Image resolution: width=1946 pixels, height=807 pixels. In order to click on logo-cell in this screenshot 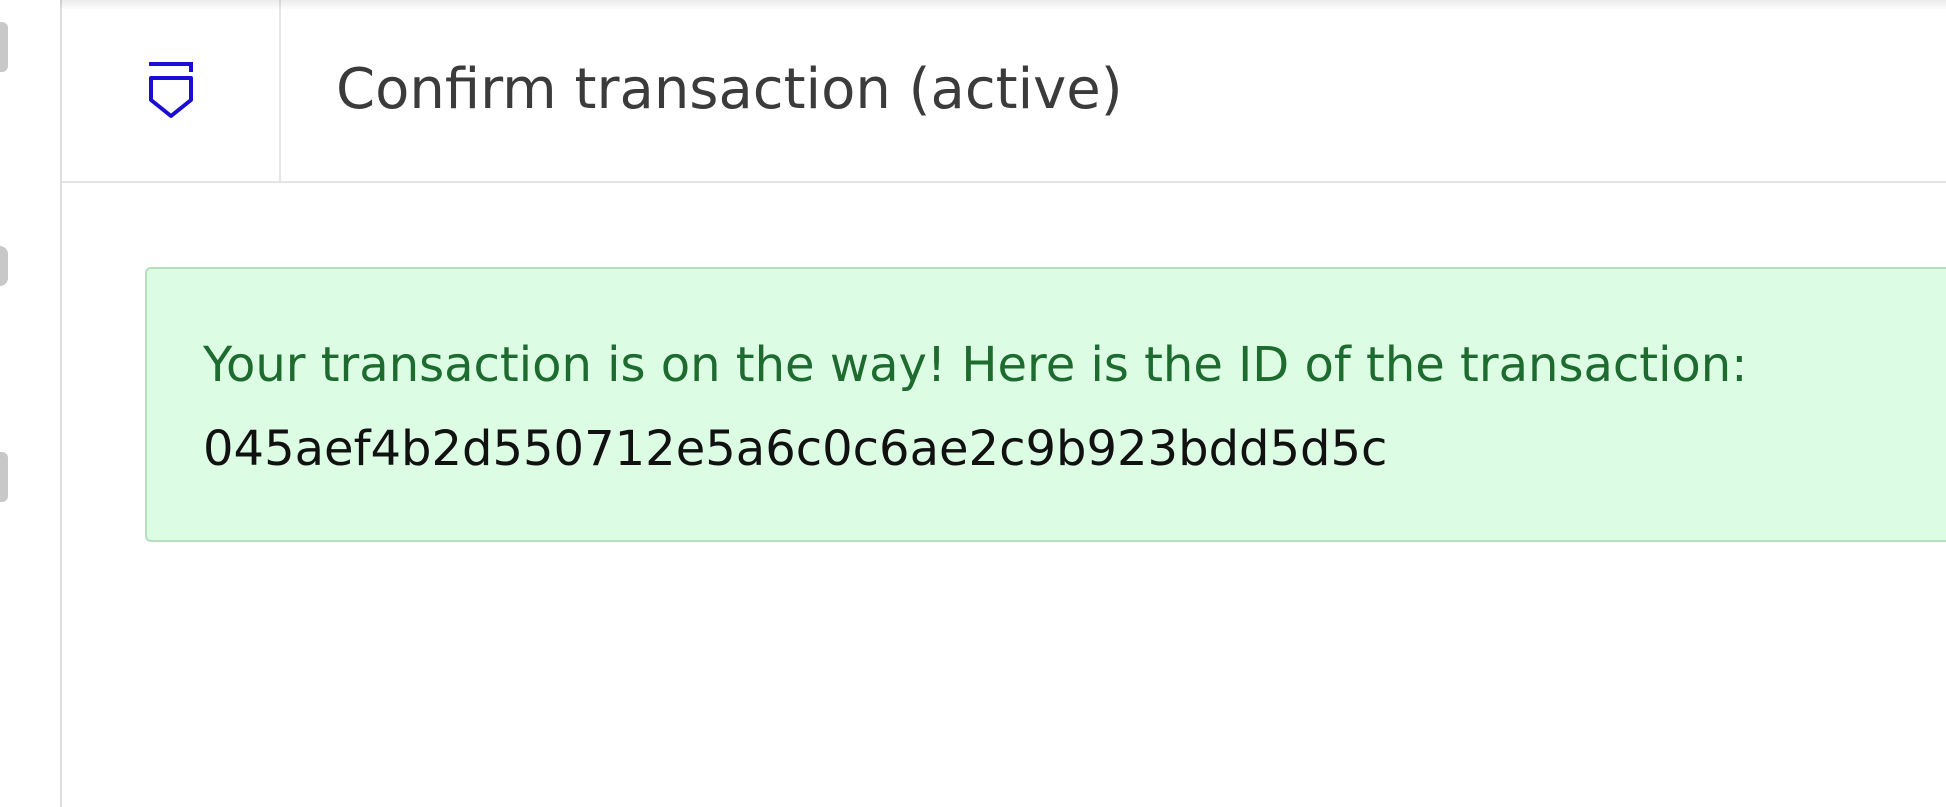, I will do `click(171, 90)`.